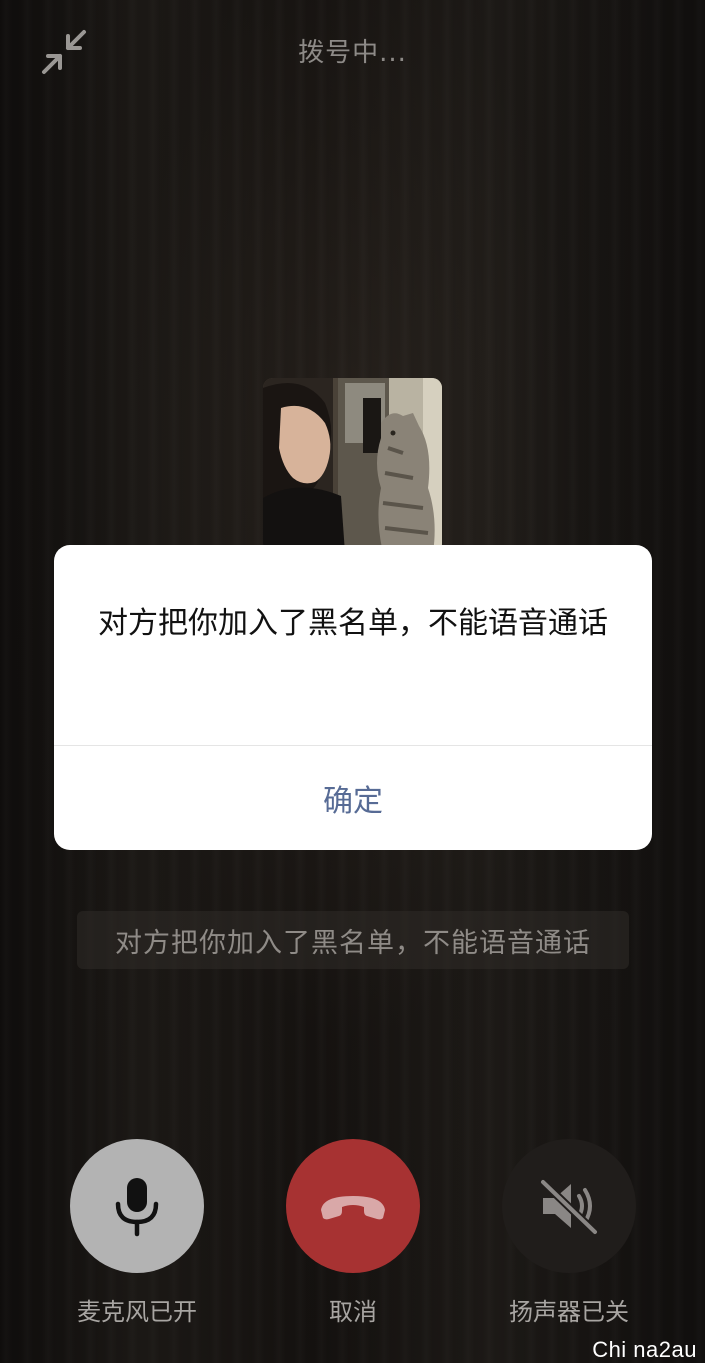 This screenshot has width=705, height=1363. I want to click on confirm-button: 确定, so click(353, 798).